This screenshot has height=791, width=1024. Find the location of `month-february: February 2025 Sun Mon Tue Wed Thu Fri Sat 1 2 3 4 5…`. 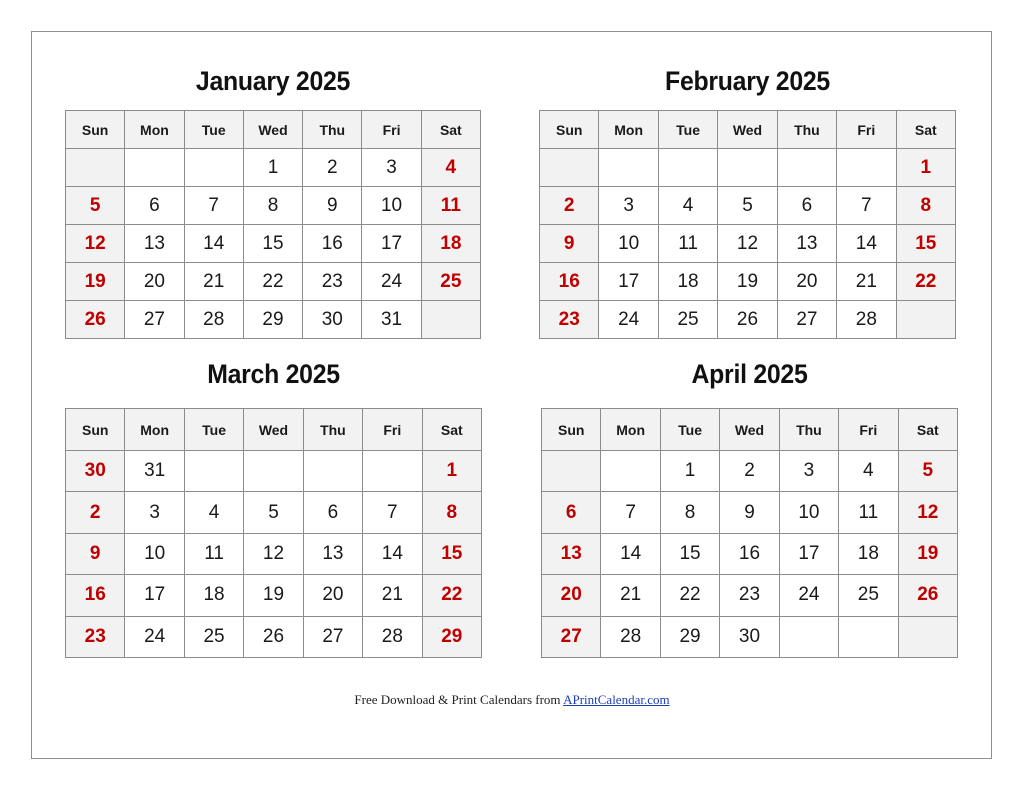

month-february: February 2025 Sun Mon Tue Wed Thu Fri Sat 1 2 3 4 5… is located at coordinates (747, 200).